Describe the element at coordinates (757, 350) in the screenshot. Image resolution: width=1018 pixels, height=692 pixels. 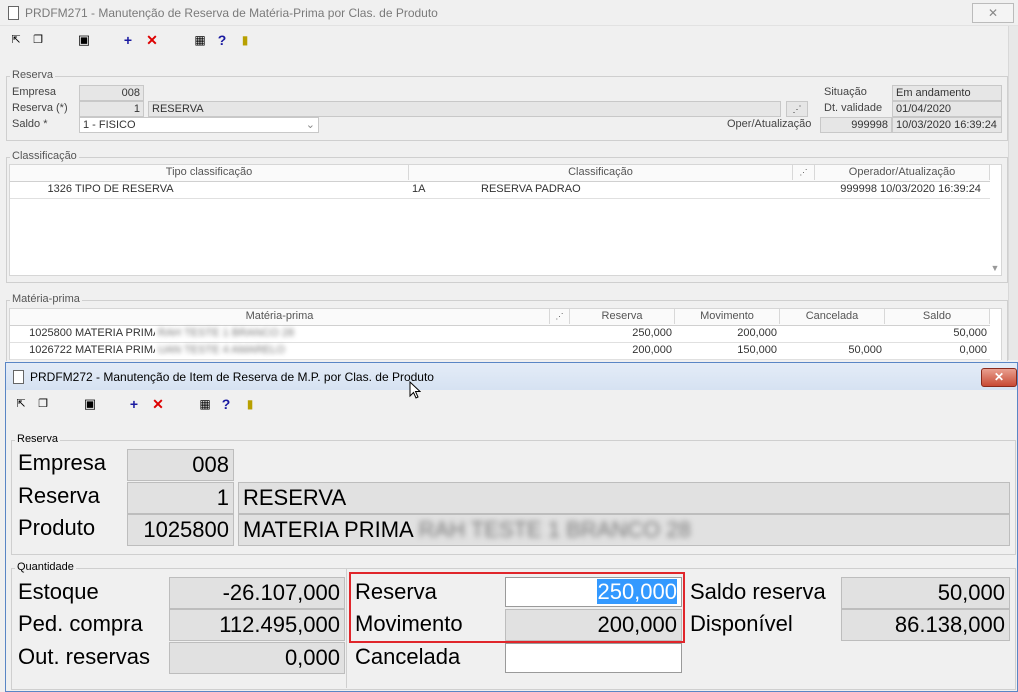
I see `cell-mp-movimento: 150,000` at that location.